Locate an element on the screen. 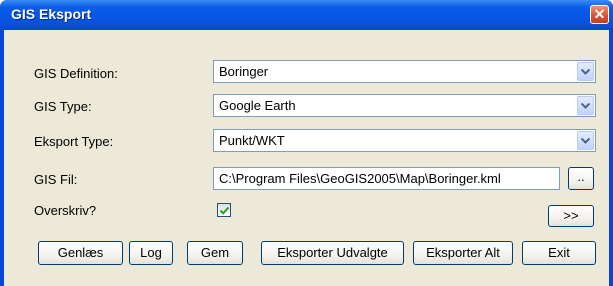 This screenshot has height=286, width=613. log-button: Log is located at coordinates (151, 253).